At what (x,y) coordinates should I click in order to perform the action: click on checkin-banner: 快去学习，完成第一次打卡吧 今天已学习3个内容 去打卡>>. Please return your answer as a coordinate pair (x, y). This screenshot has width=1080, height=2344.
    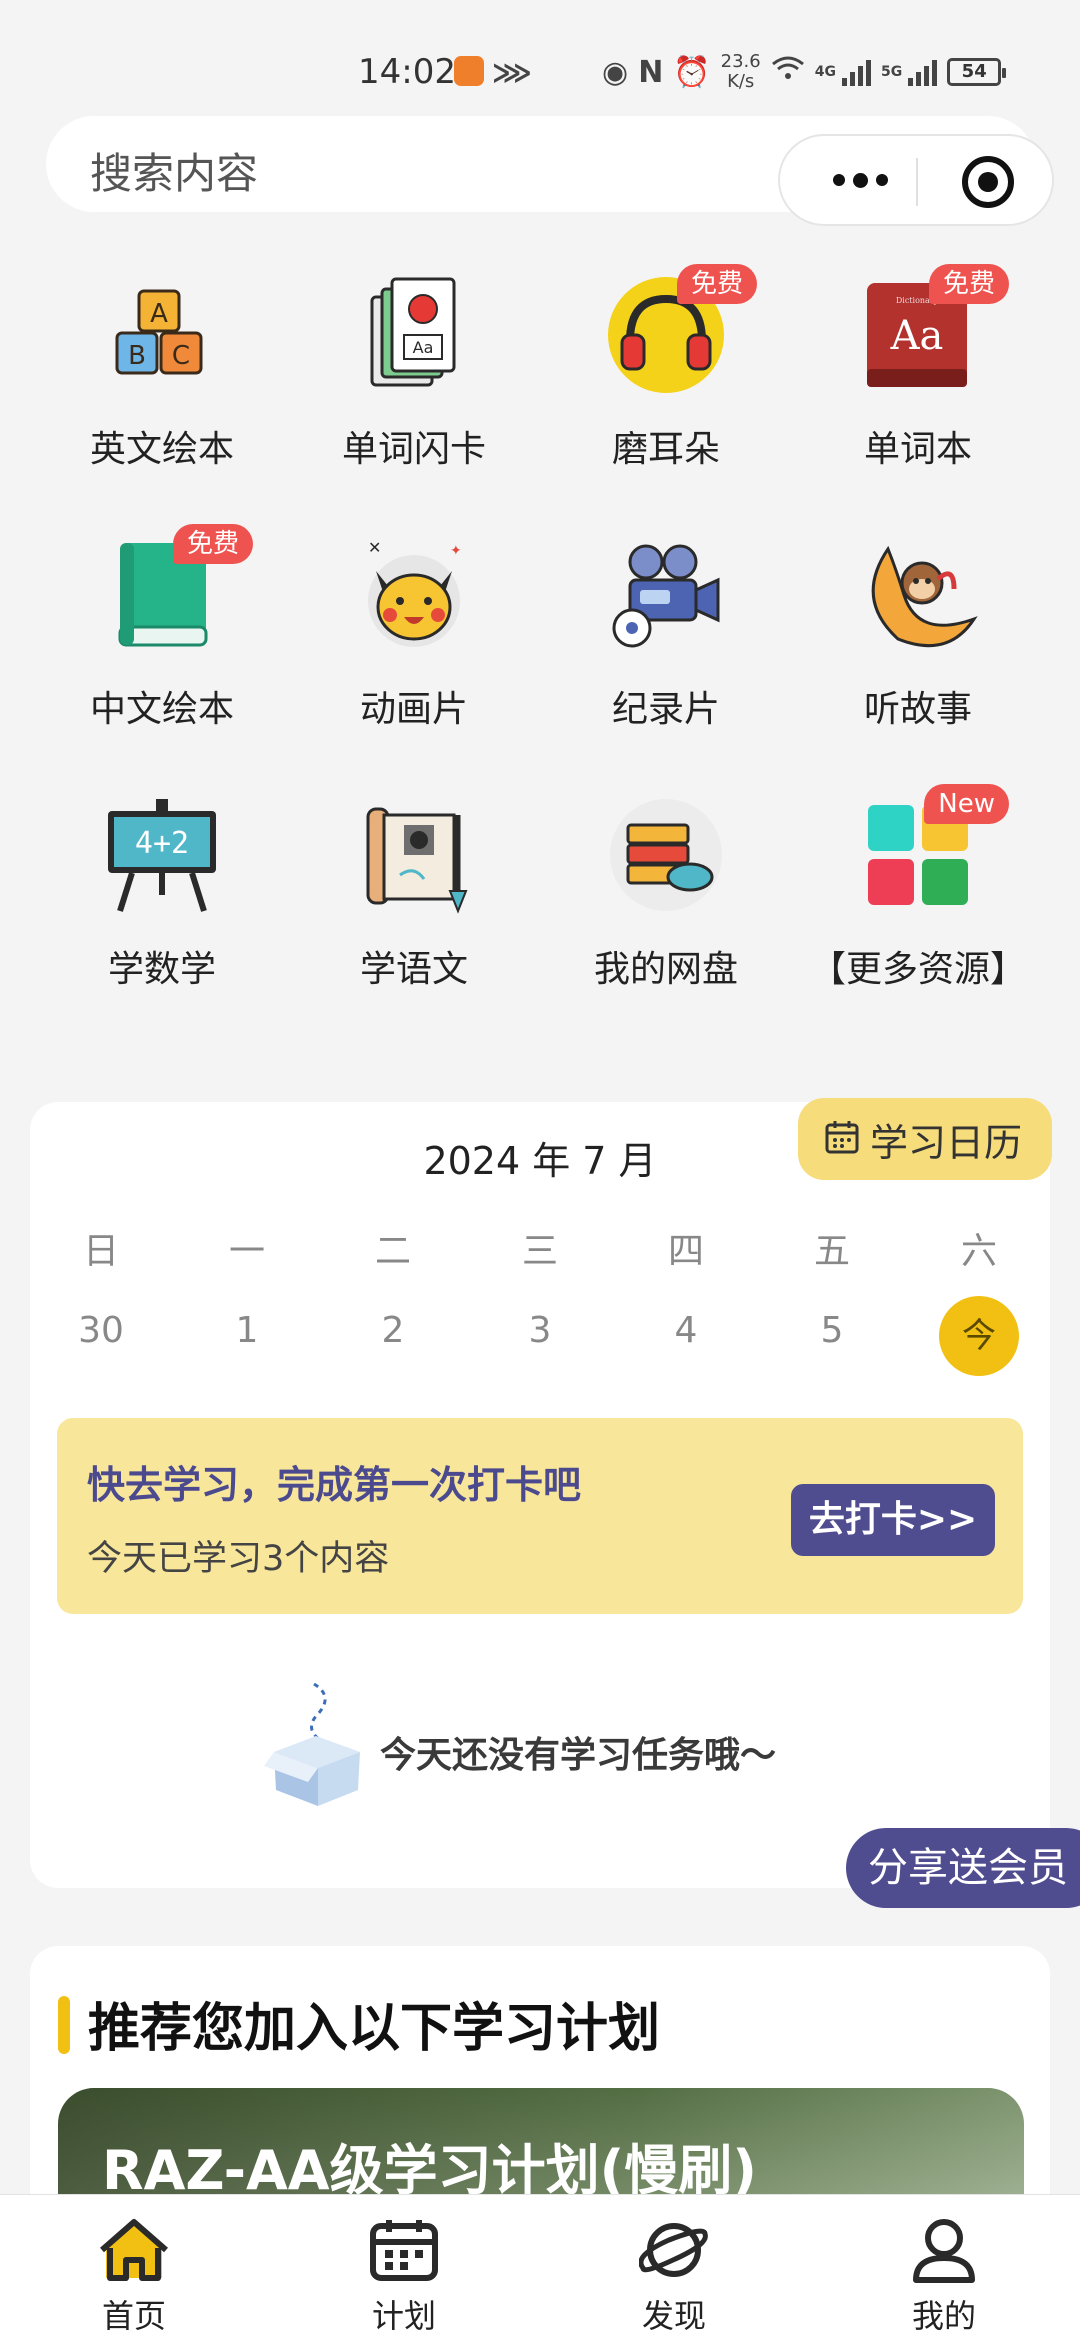
    Looking at the image, I should click on (540, 1516).